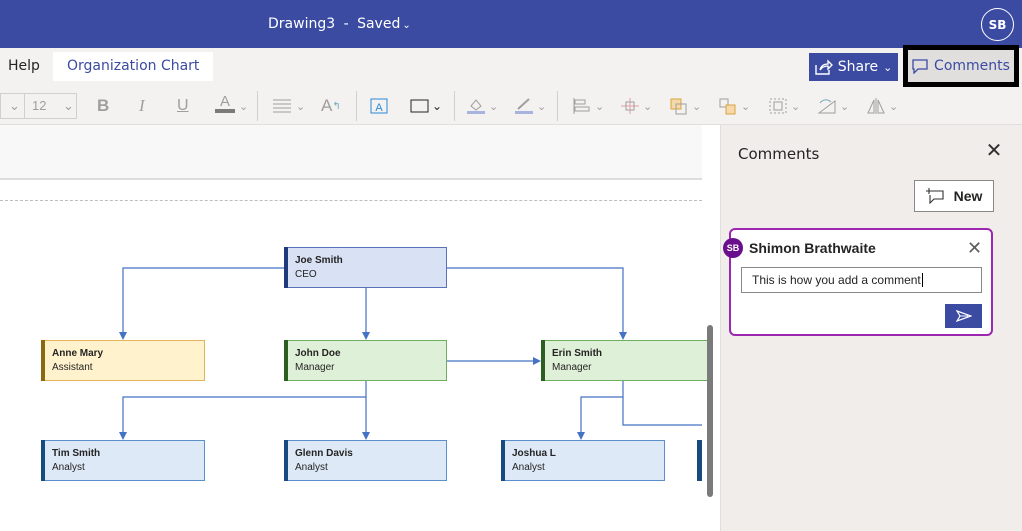 The width and height of the screenshot is (1022, 531). I want to click on italic-icon: I, so click(142, 106).